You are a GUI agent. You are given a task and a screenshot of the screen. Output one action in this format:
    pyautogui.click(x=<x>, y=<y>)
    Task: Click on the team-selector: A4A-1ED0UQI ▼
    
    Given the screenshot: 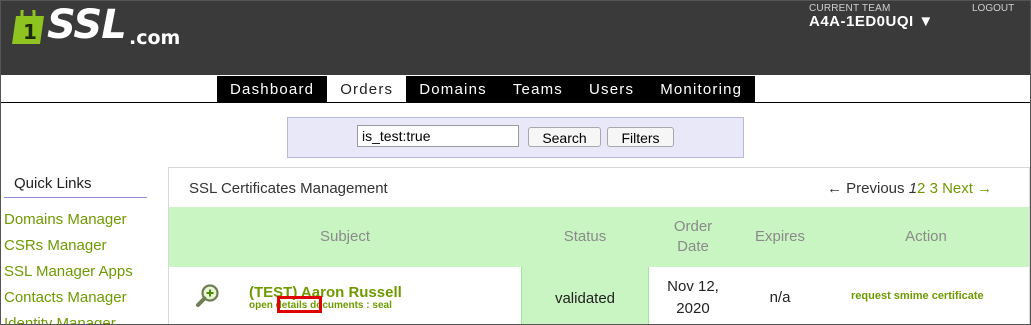 What is the action you would take?
    pyautogui.click(x=871, y=21)
    